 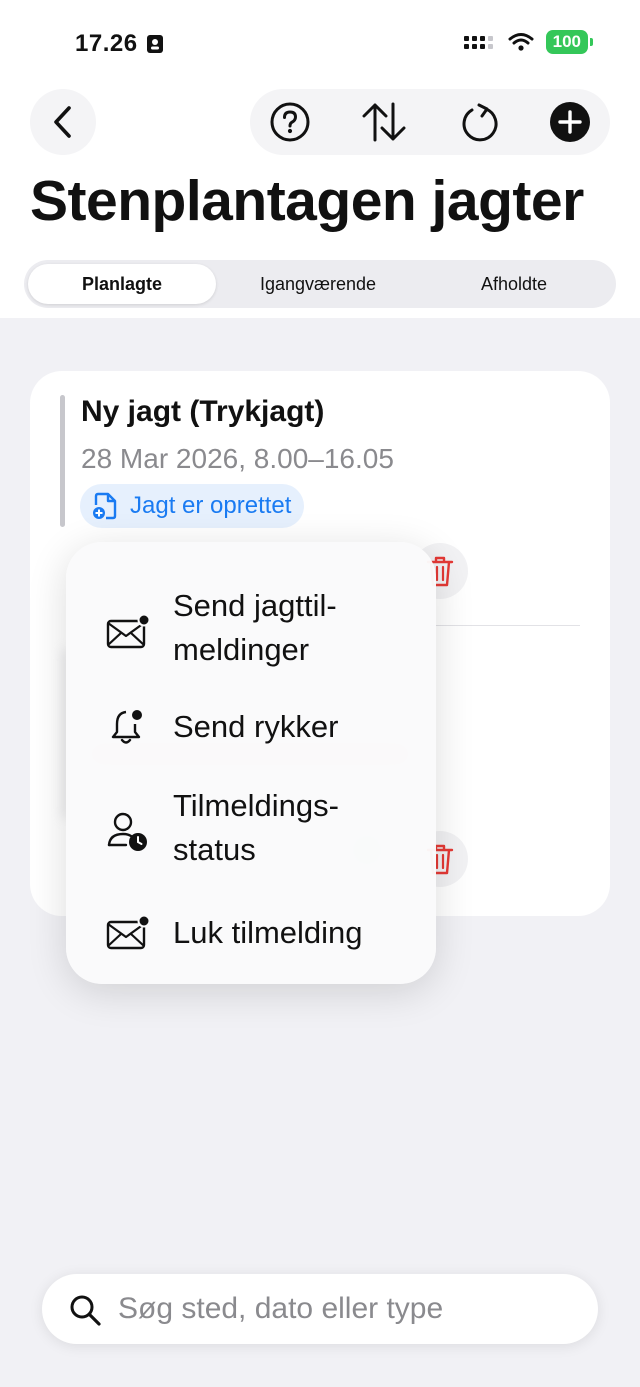 I want to click on status-tabs: Planlagte Igangværende Afholdte, so click(x=320, y=284).